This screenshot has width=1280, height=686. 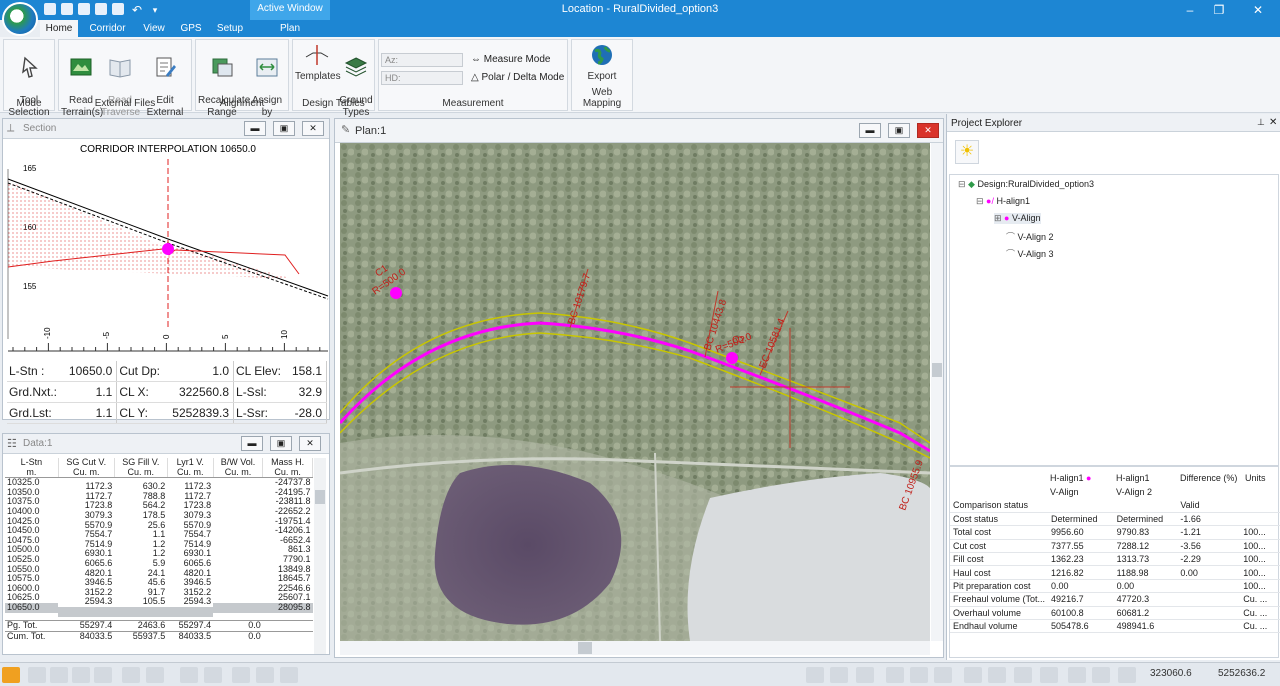 What do you see at coordinates (943, 675) in the screenshot?
I see `tile-horizontal-icon` at bounding box center [943, 675].